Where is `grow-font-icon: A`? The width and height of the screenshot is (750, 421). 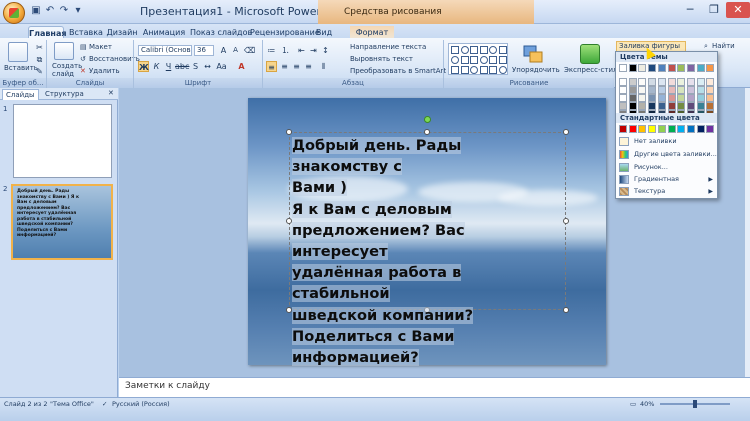
grow-font-icon: A is located at coordinates (223, 50).